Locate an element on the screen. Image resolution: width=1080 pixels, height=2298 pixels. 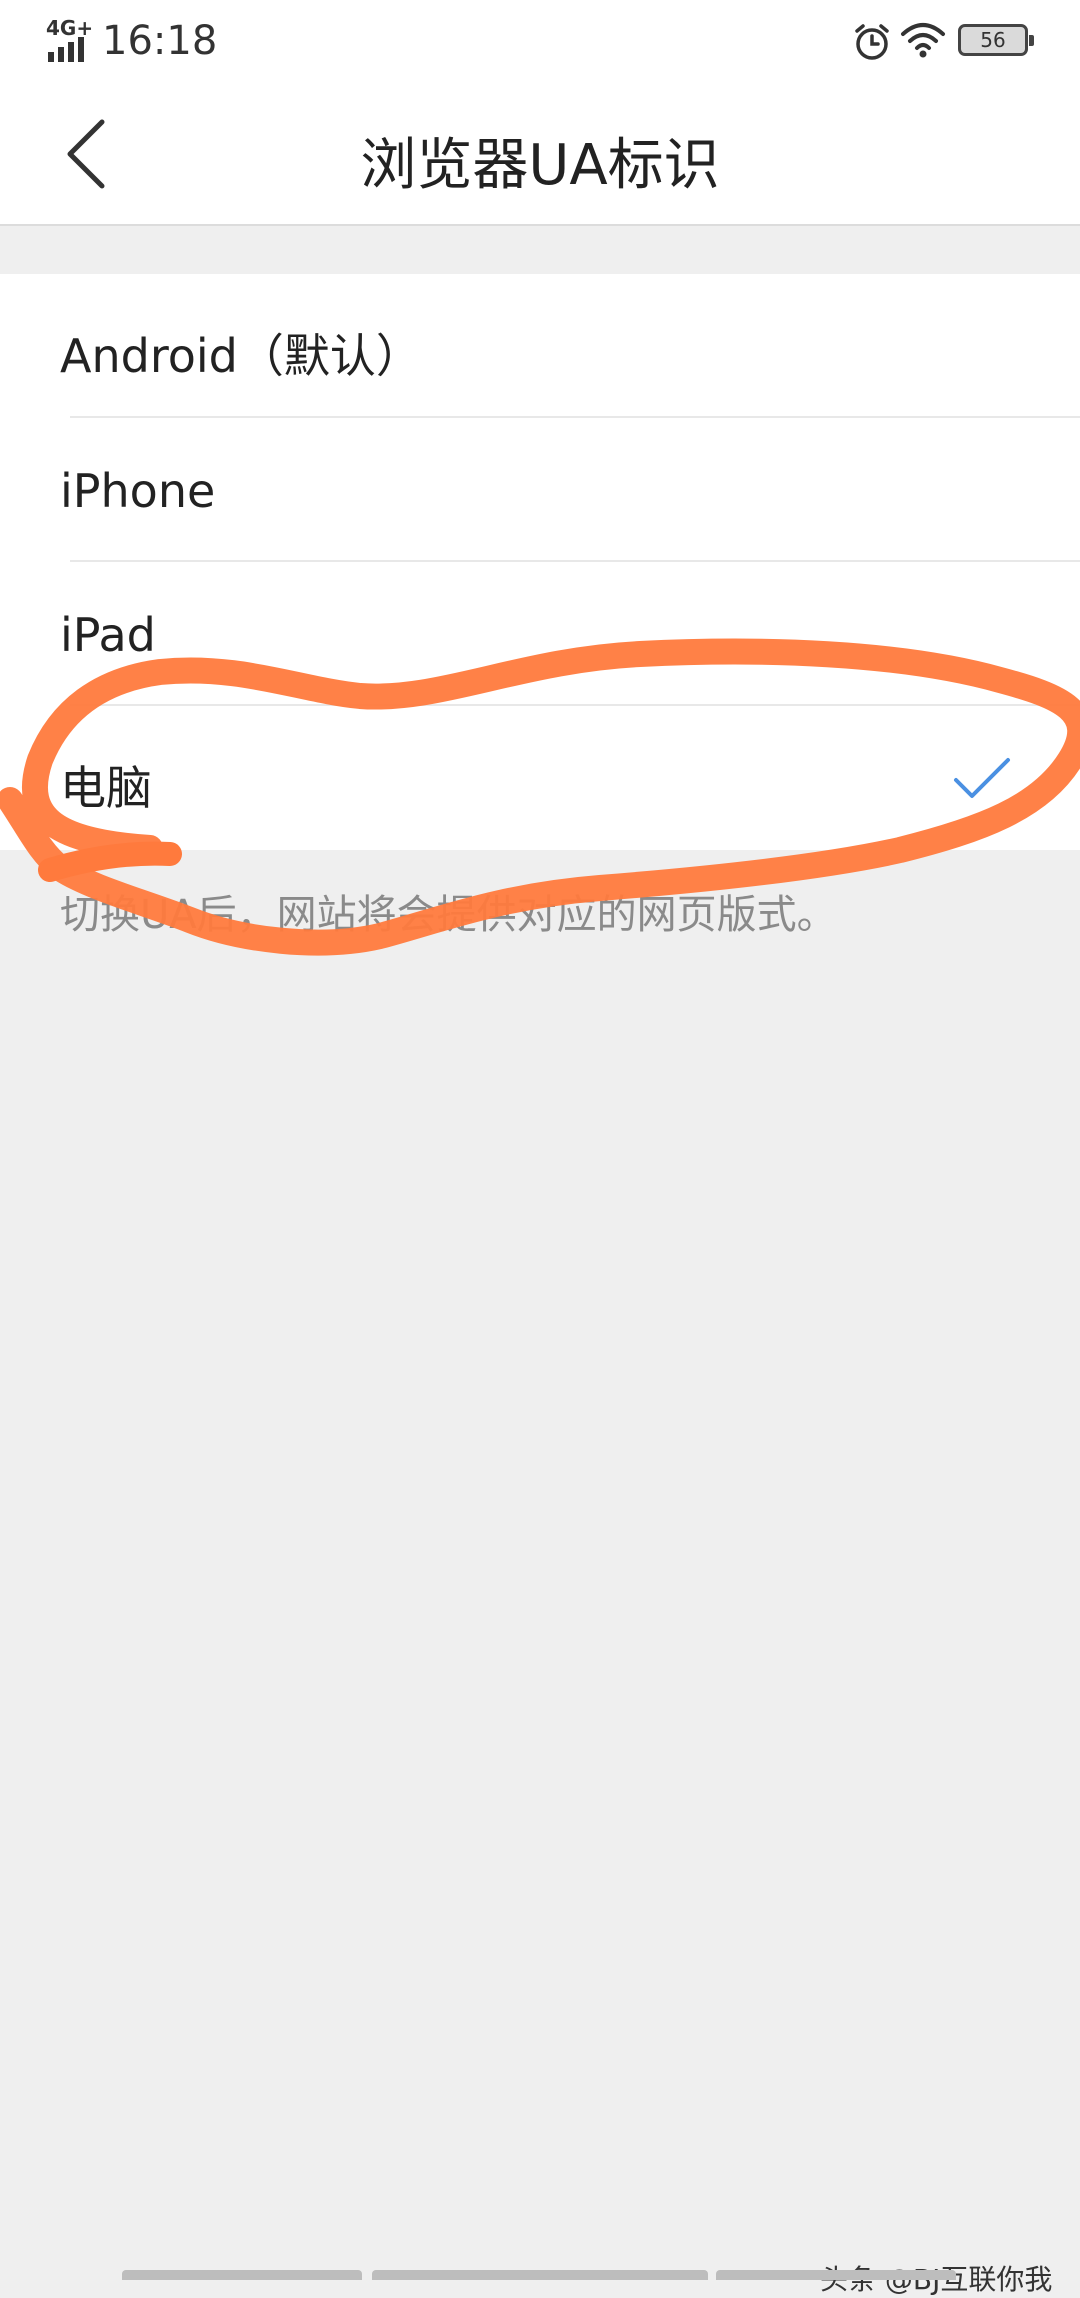
nav-indicator-left is located at coordinates (242, 2275).